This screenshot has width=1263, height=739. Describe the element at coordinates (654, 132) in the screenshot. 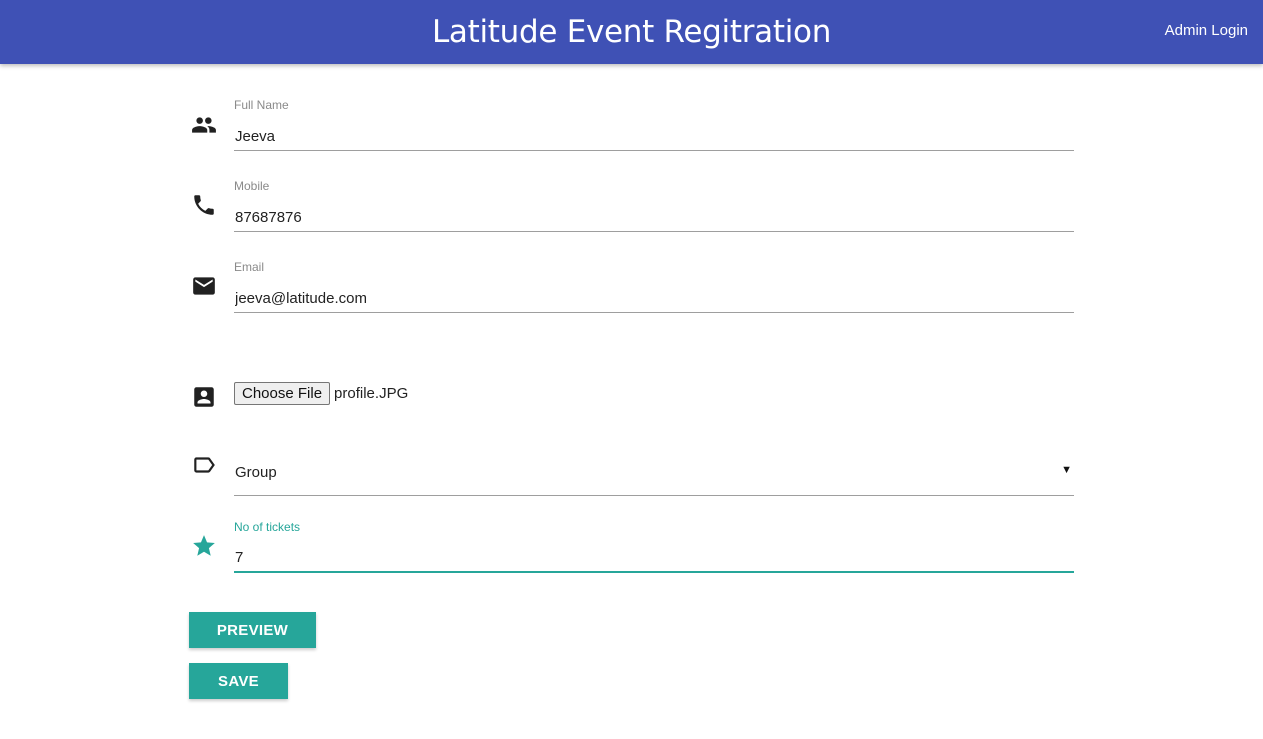

I see `full-name-input` at that location.